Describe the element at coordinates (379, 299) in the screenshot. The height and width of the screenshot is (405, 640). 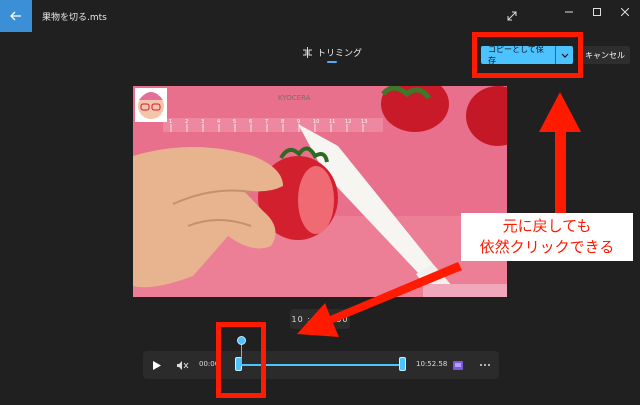
I see `arrow-left-down-icon` at that location.